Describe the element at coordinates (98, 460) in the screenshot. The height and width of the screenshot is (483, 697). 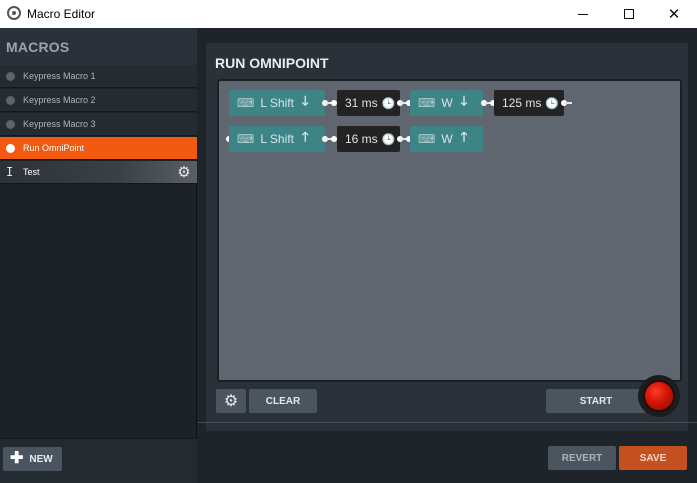
I see `sidebar-footer: ✚ NEW` at that location.